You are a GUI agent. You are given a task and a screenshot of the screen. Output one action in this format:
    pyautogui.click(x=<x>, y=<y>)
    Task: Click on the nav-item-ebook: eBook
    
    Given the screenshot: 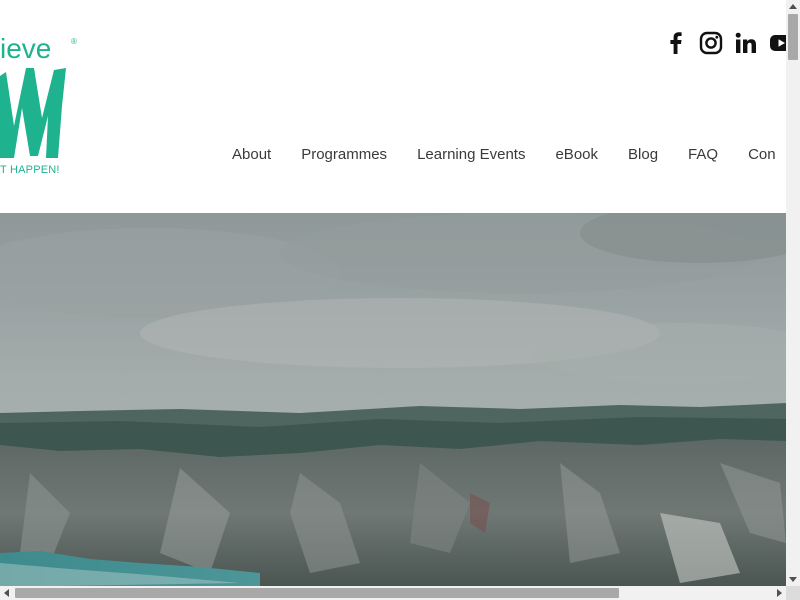 What is the action you would take?
    pyautogui.click(x=576, y=155)
    